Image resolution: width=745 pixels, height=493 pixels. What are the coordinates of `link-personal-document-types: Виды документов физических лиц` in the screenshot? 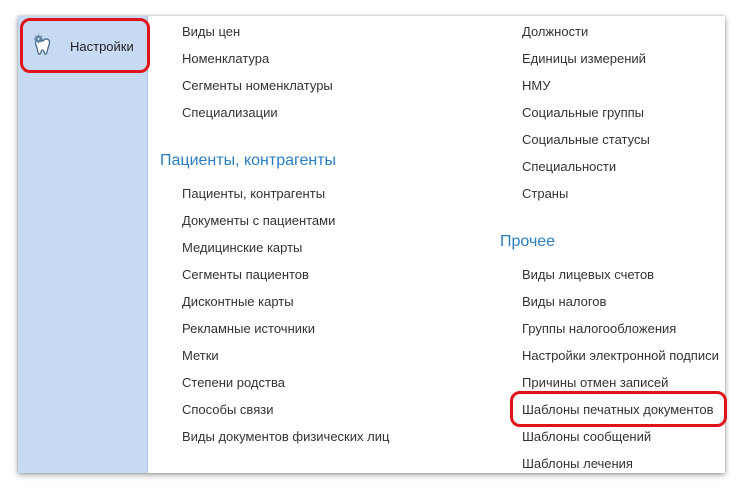 It's located at (285, 437).